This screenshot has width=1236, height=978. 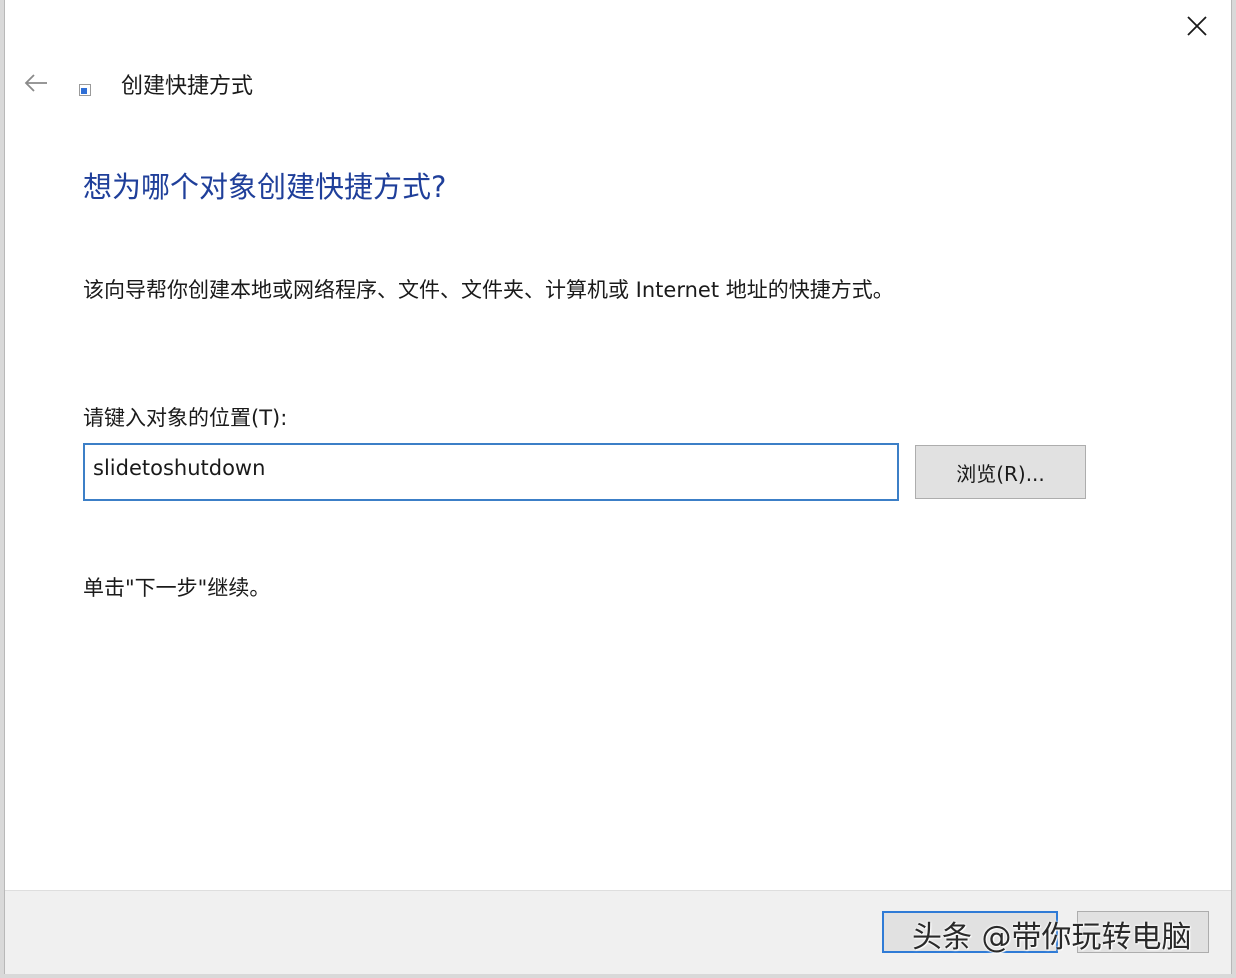 I want to click on location-label: 请键入对象的位置(T):, so click(x=185, y=418).